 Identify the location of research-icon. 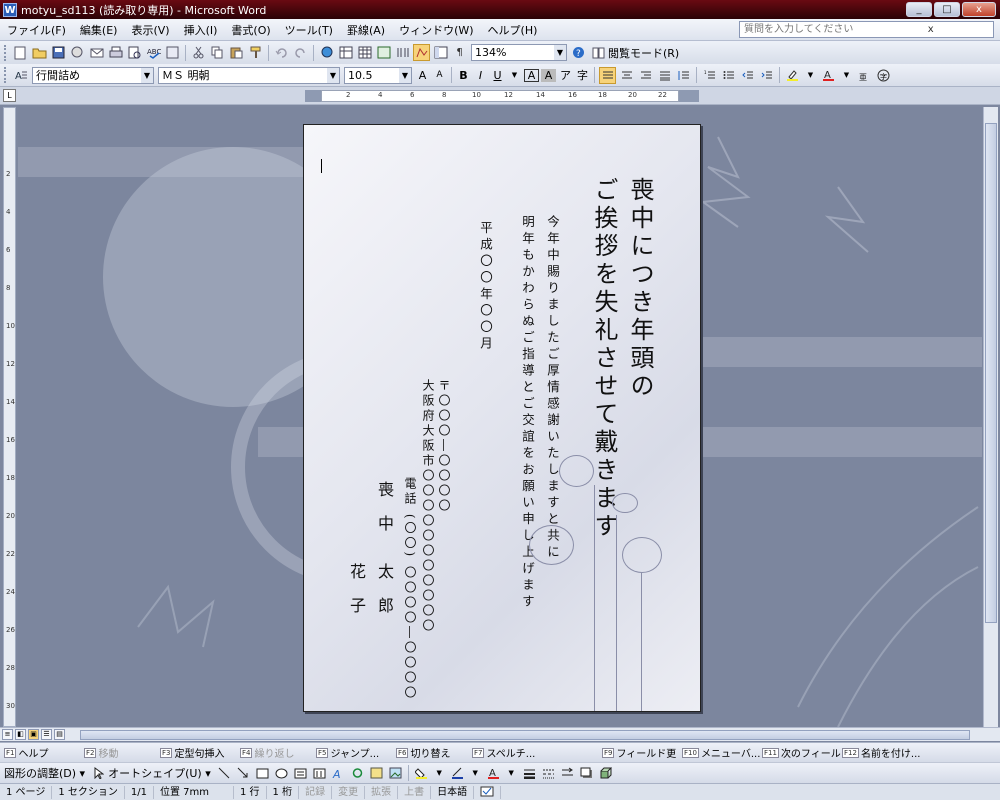
(172, 52).